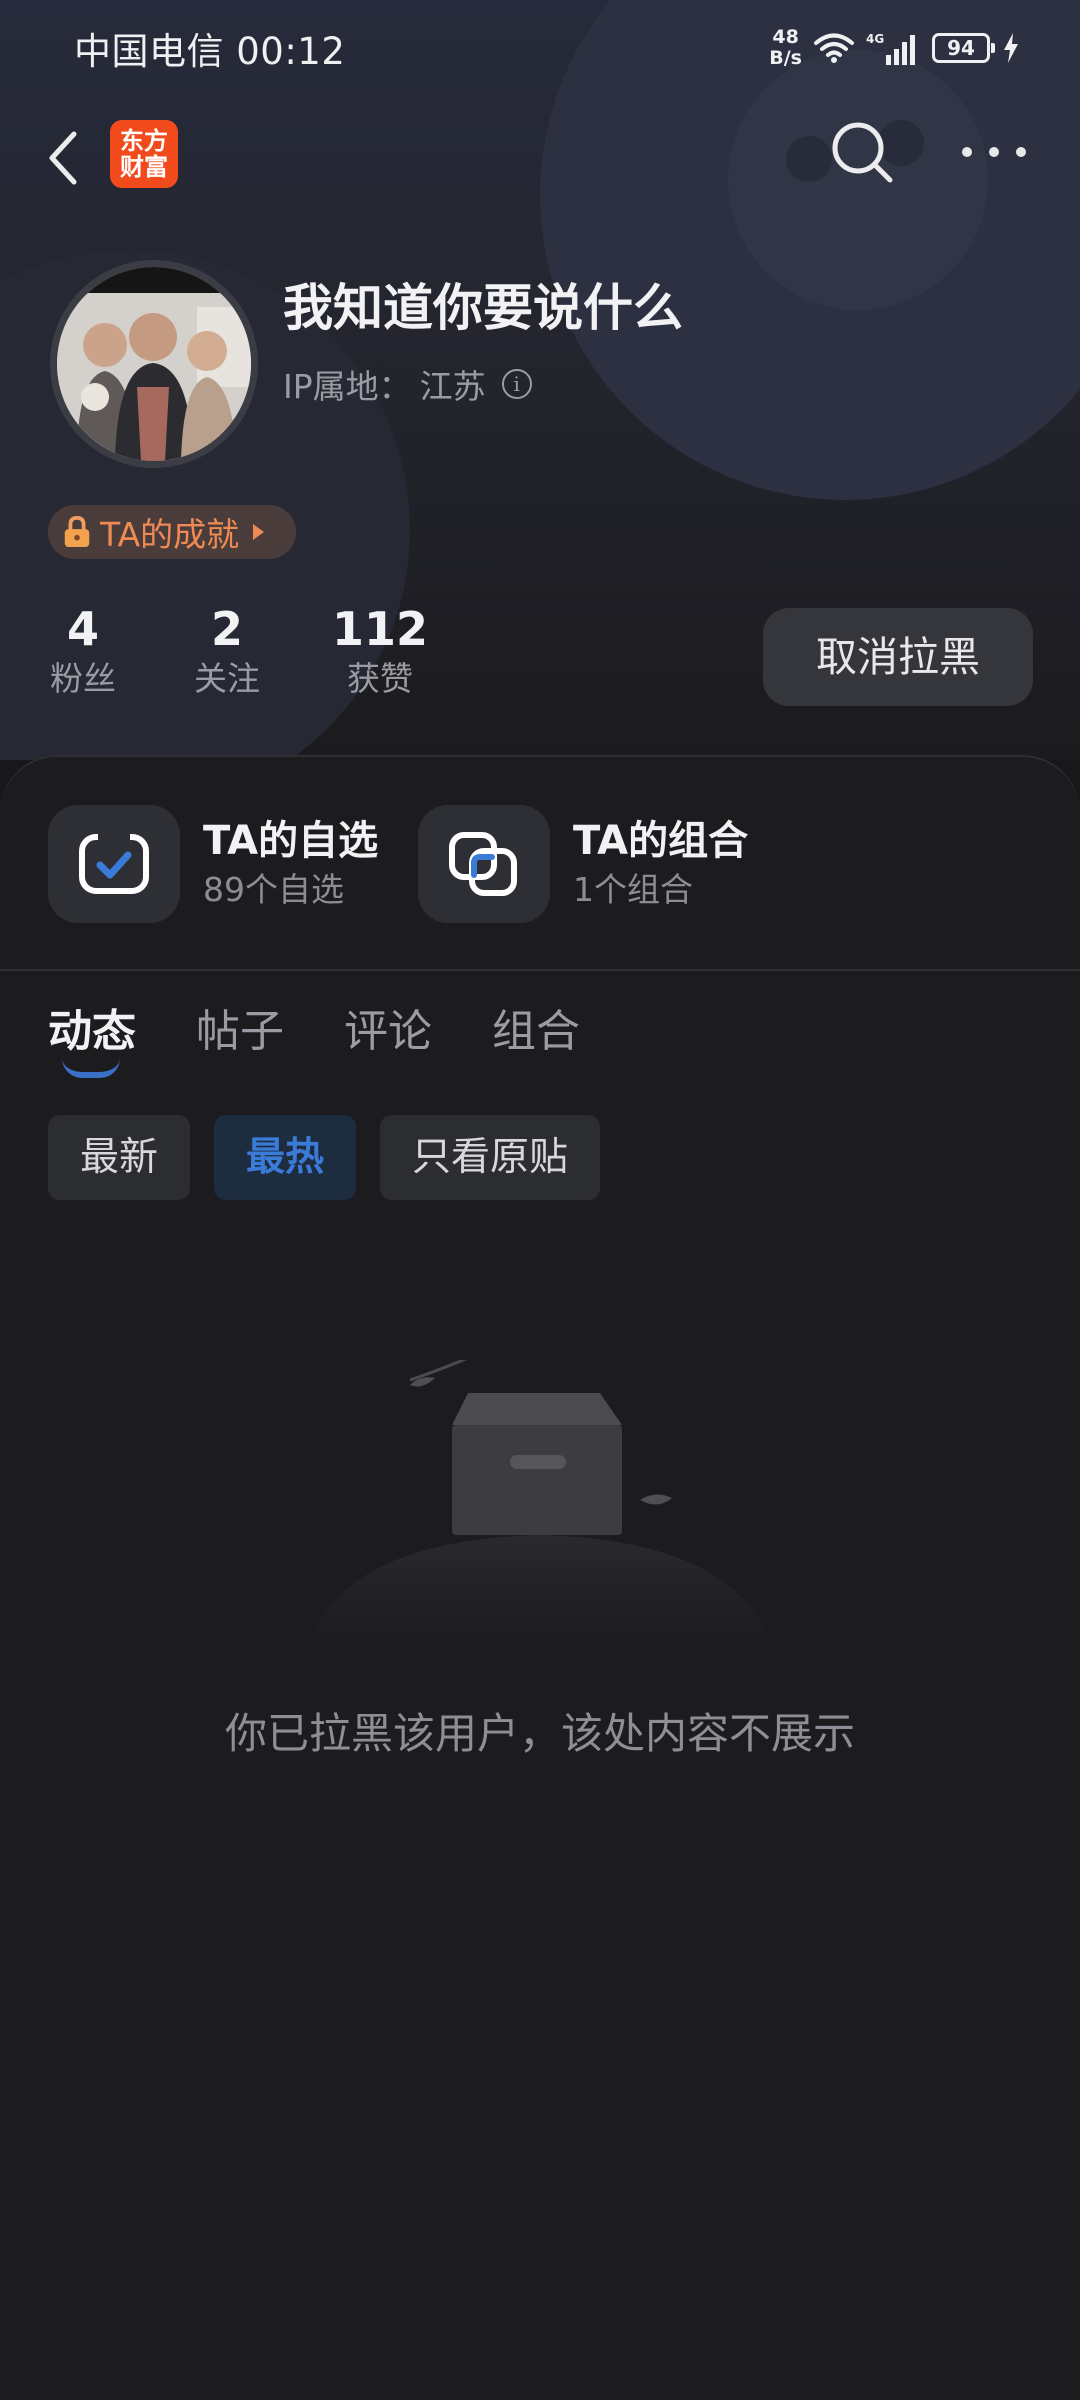 The width and height of the screenshot is (1080, 2400). I want to click on carrier-time: 中国电信 00:12, so click(210, 51).